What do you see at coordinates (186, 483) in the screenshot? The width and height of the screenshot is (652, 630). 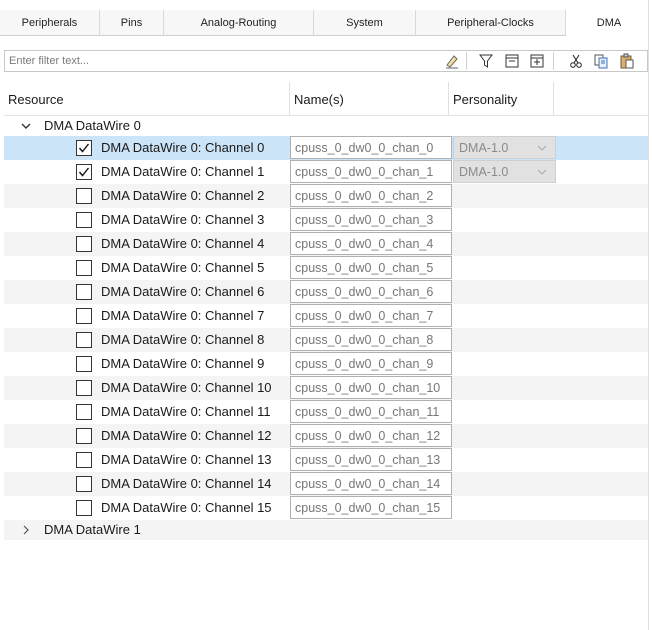 I see `resource-label: DMA DataWire 0: Channel 14` at bounding box center [186, 483].